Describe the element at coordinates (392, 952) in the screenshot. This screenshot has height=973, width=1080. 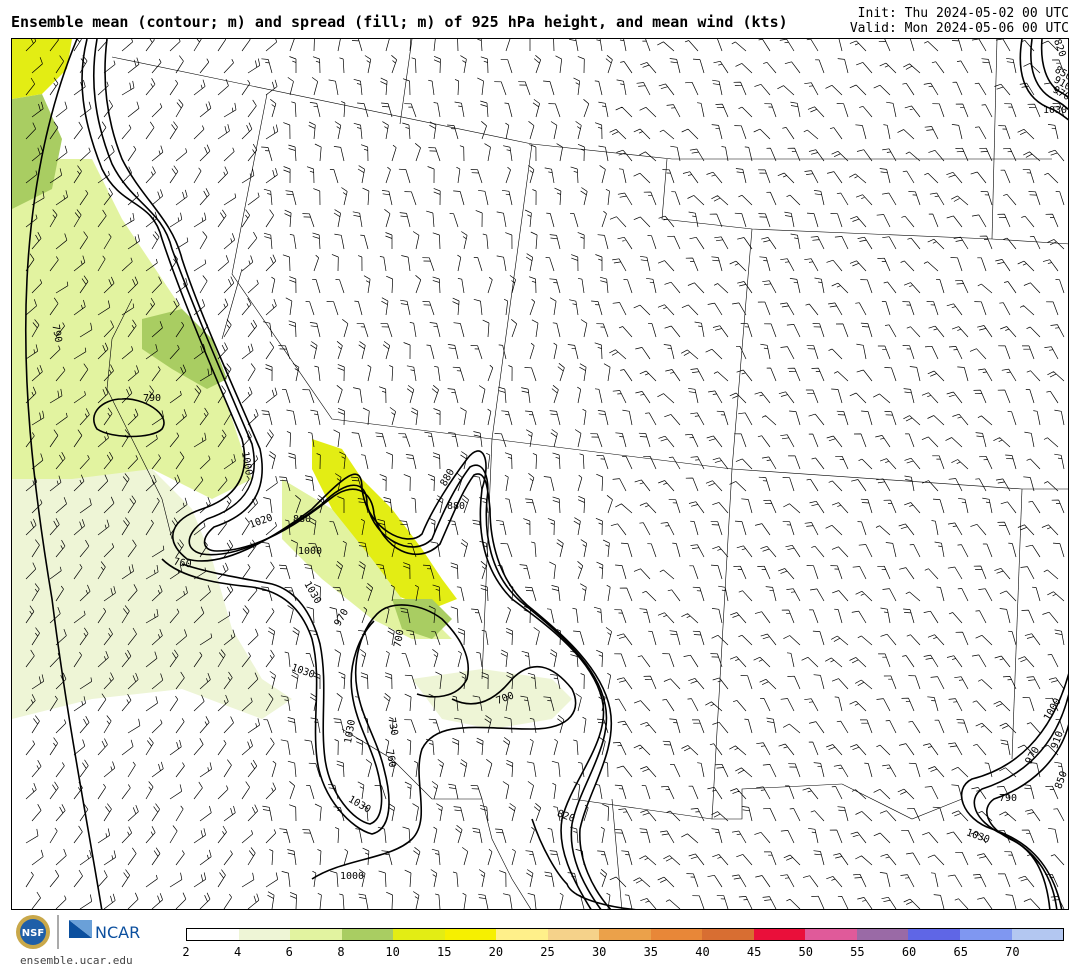
I see `colorbar-tick-label: 10` at that location.